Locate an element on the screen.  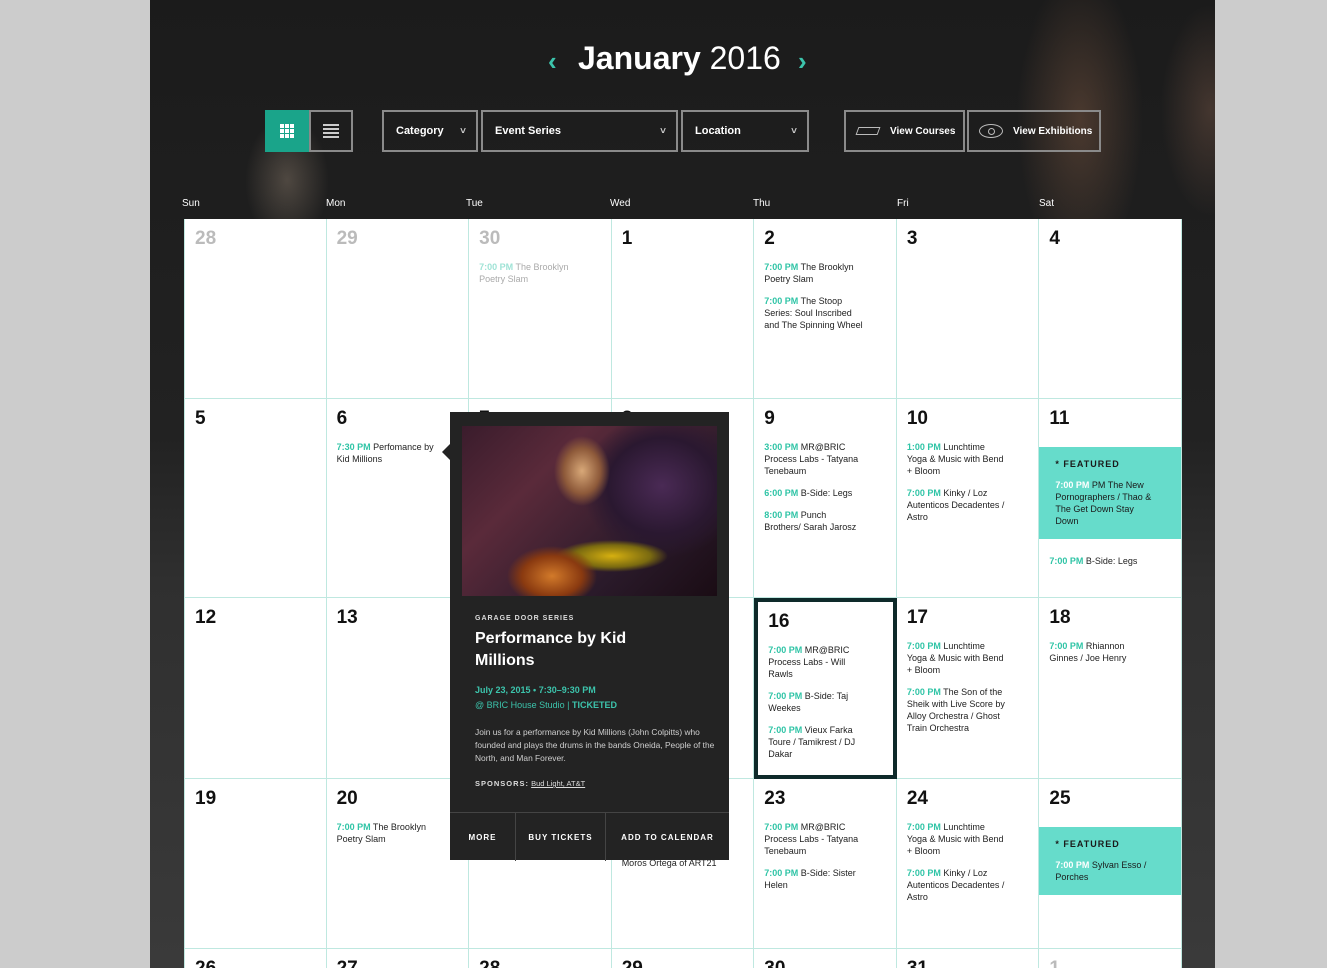
calendar-day: 30 7:00 PM The Brooklyn Poetry Slam is located at coordinates (540, 309).